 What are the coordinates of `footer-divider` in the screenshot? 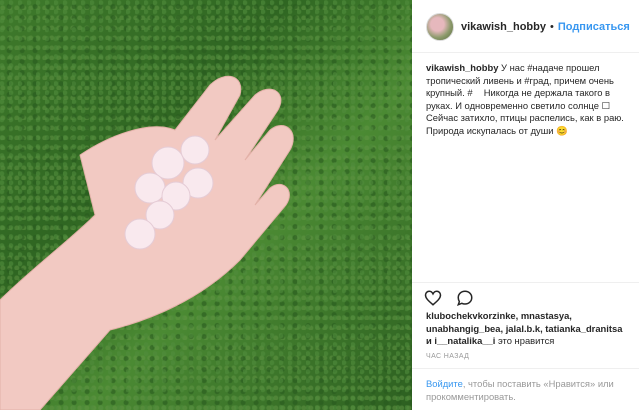 It's located at (525, 368).